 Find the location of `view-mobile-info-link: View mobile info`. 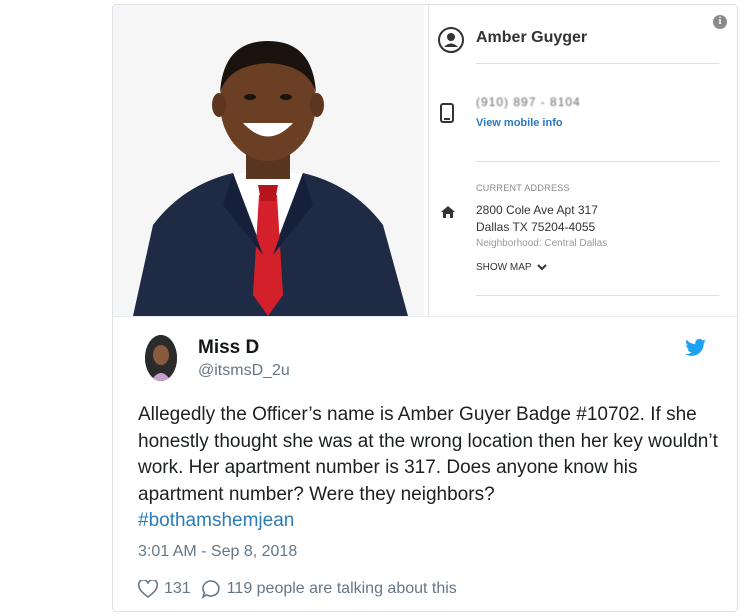

view-mobile-info-link: View mobile info is located at coordinates (519, 123).